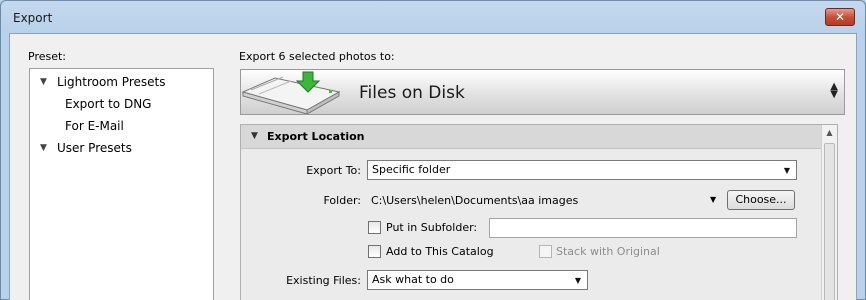 Image resolution: width=866 pixels, height=300 pixels. I want to click on tree-group-user-presets: ▼ User Presets, so click(121, 148).